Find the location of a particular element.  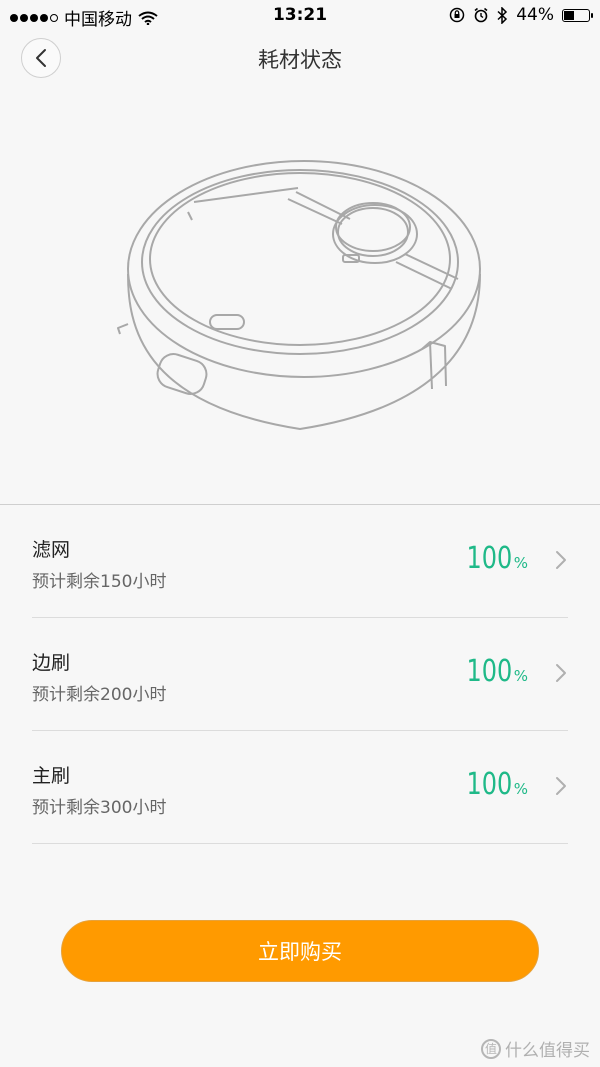

battery-percent: 44% is located at coordinates (535, 15).